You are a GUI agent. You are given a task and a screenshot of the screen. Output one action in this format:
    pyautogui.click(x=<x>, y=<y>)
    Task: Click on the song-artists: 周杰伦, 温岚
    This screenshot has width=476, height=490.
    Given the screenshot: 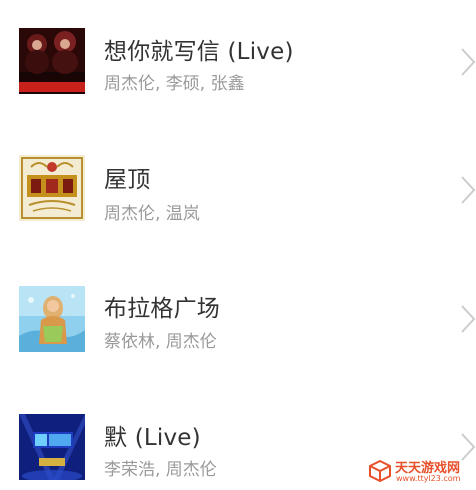 What is the action you would take?
    pyautogui.click(x=152, y=214)
    